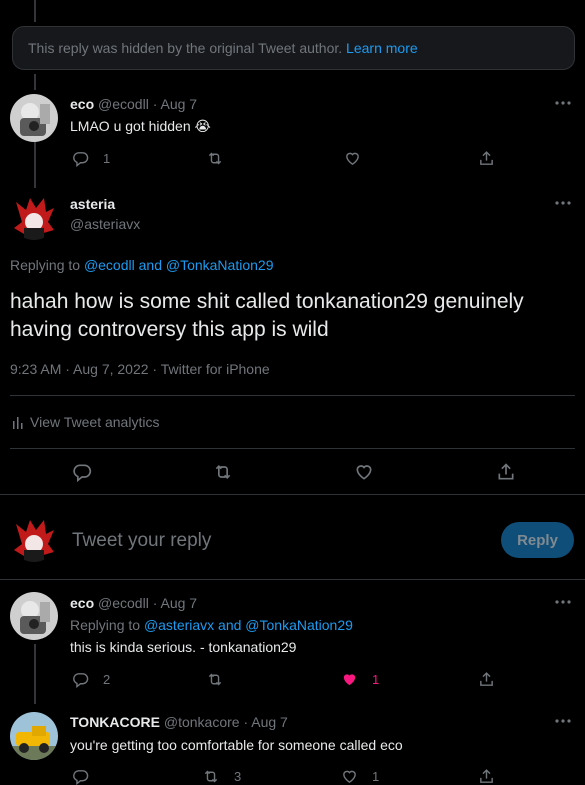  I want to click on handle: @tonkacore, so click(202, 722).